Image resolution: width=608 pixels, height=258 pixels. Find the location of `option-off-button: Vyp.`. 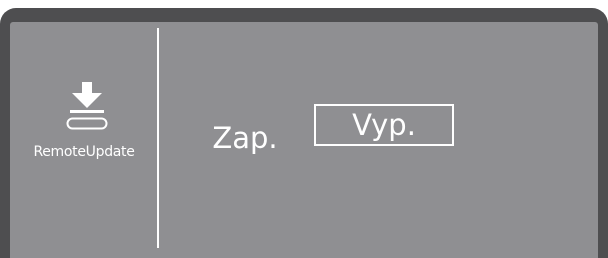

option-off-button: Vyp. is located at coordinates (384, 125).